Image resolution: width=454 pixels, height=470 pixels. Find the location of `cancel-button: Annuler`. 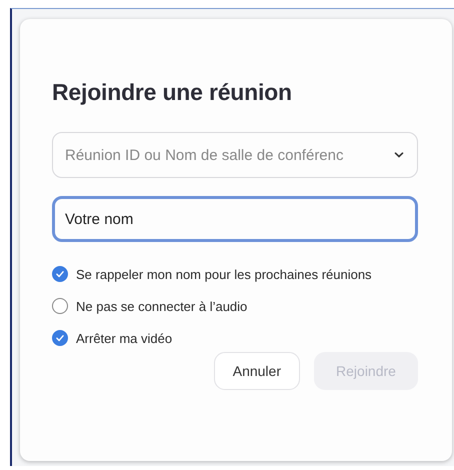

cancel-button: Annuler is located at coordinates (257, 371).